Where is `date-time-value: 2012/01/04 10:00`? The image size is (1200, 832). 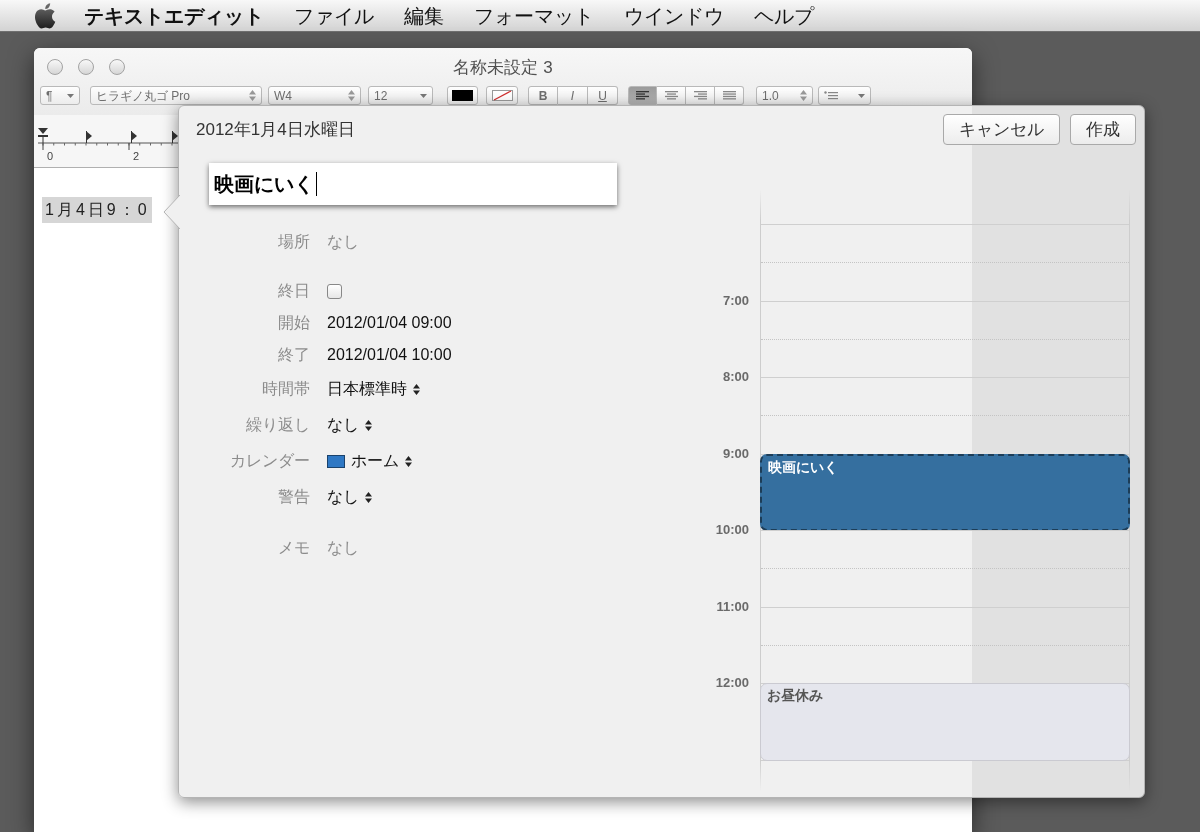 date-time-value: 2012/01/04 10:00 is located at coordinates (389, 355).